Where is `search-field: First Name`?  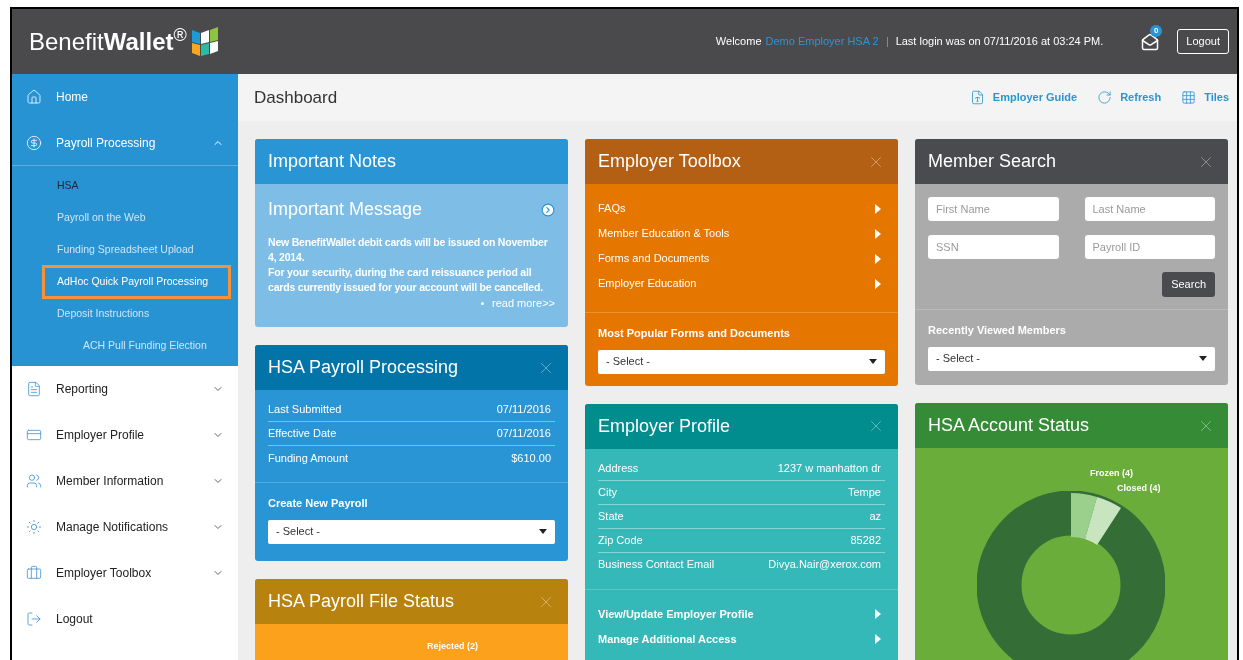
search-field: First Name is located at coordinates (993, 209).